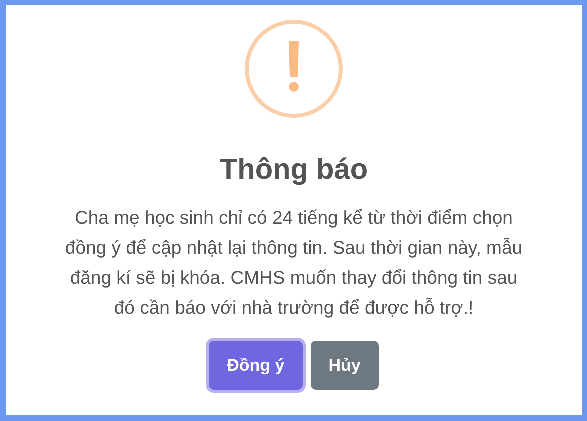  Describe the element at coordinates (294, 170) in the screenshot. I see `dialog-title: Thông báo` at that location.